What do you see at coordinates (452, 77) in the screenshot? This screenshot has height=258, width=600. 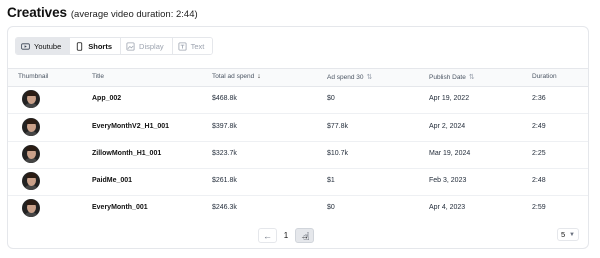 I see `header-publish-date: Publish Date ⇅` at bounding box center [452, 77].